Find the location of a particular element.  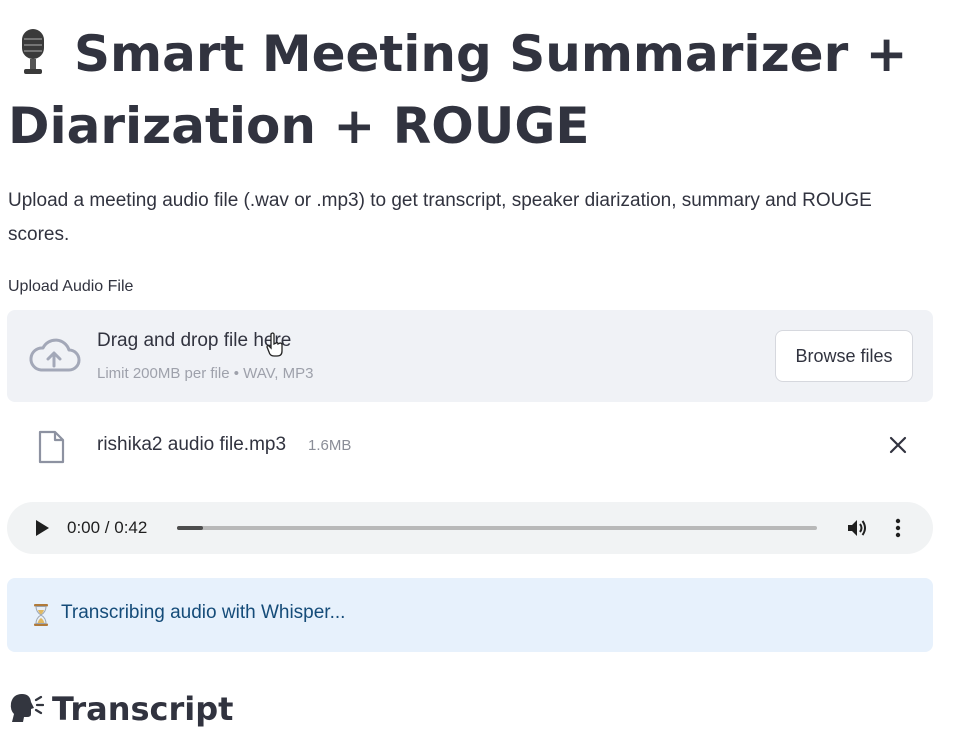

title-line2: Diarization + ROUGE is located at coordinates (299, 126).